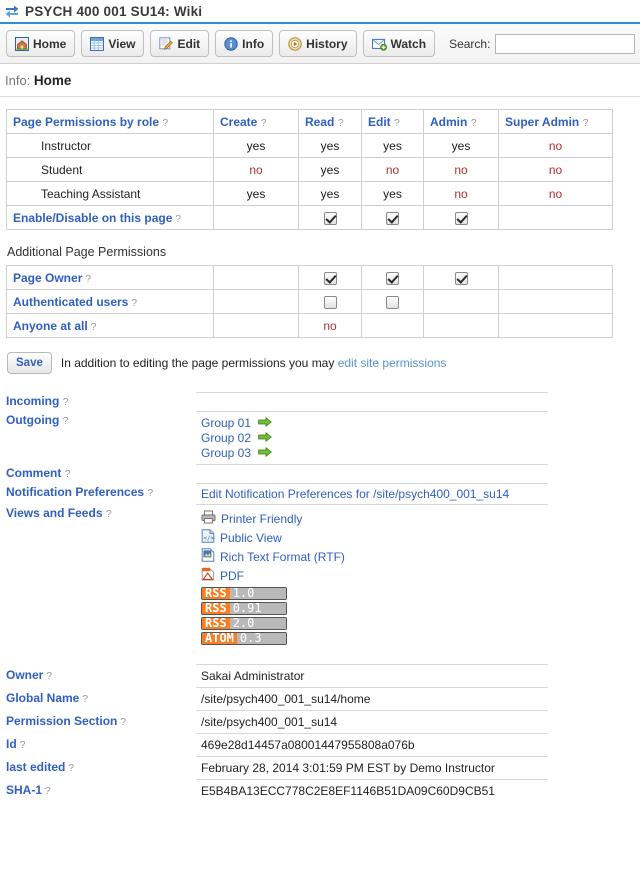 This screenshot has width=640, height=871. I want to click on permission-checkbox-cell, so click(330, 217).